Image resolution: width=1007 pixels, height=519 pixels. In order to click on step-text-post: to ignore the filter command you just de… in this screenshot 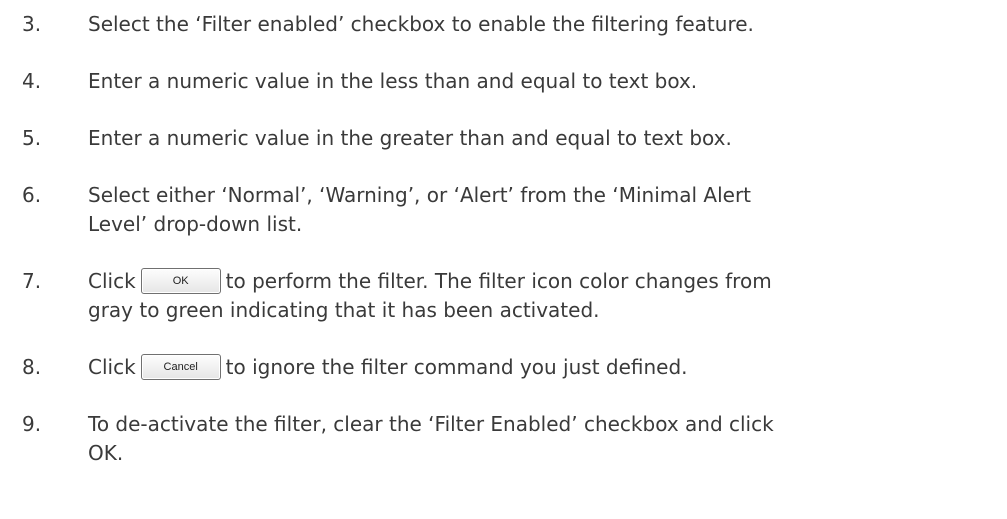, I will do `click(456, 367)`.